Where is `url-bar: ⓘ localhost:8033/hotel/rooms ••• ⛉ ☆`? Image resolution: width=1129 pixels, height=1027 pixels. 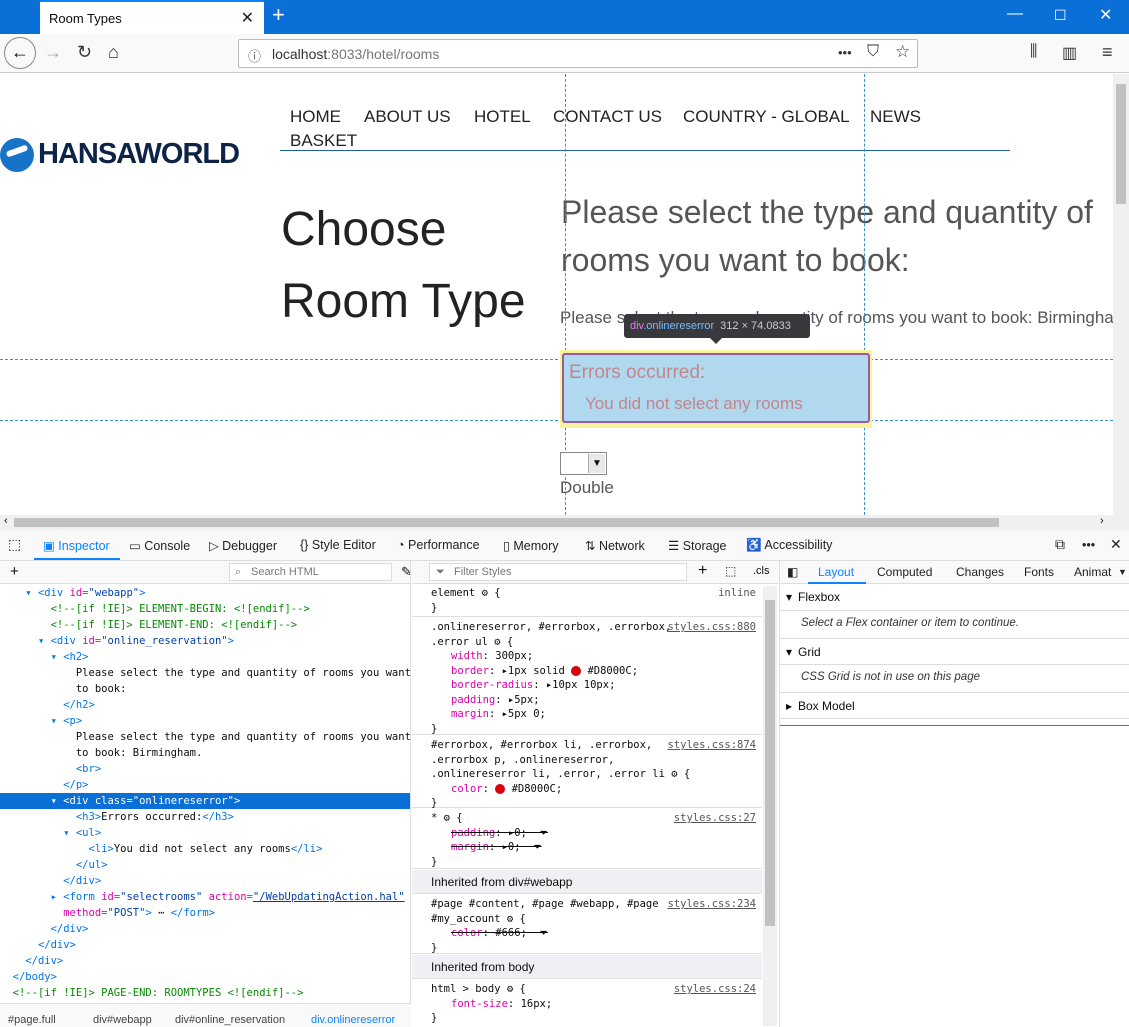 url-bar: ⓘ localhost:8033/hotel/rooms ••• ⛉ ☆ is located at coordinates (578, 53).